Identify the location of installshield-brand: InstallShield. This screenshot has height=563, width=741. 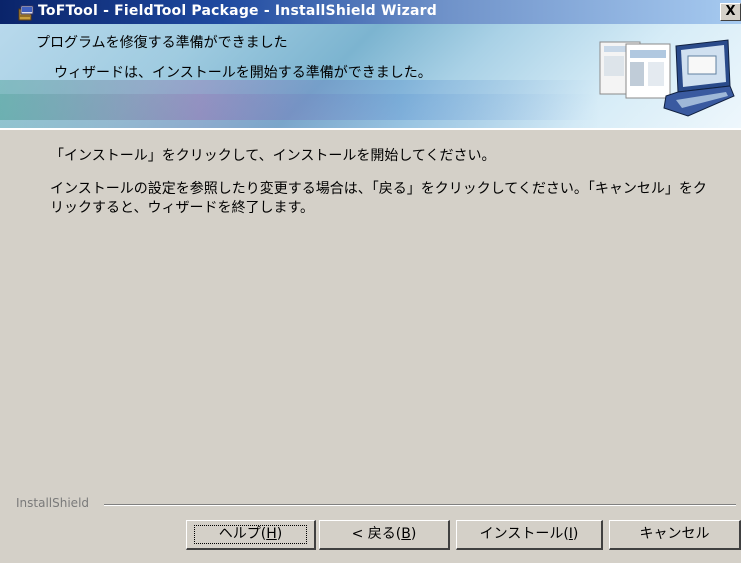
(53, 503).